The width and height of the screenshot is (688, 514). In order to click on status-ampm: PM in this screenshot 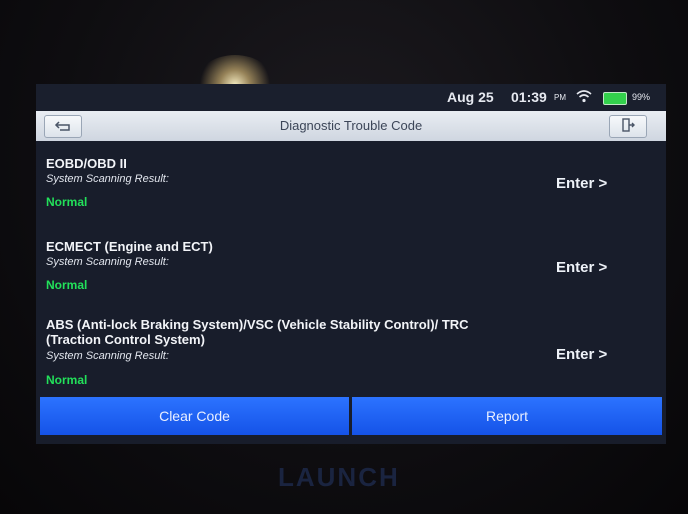, I will do `click(560, 97)`.